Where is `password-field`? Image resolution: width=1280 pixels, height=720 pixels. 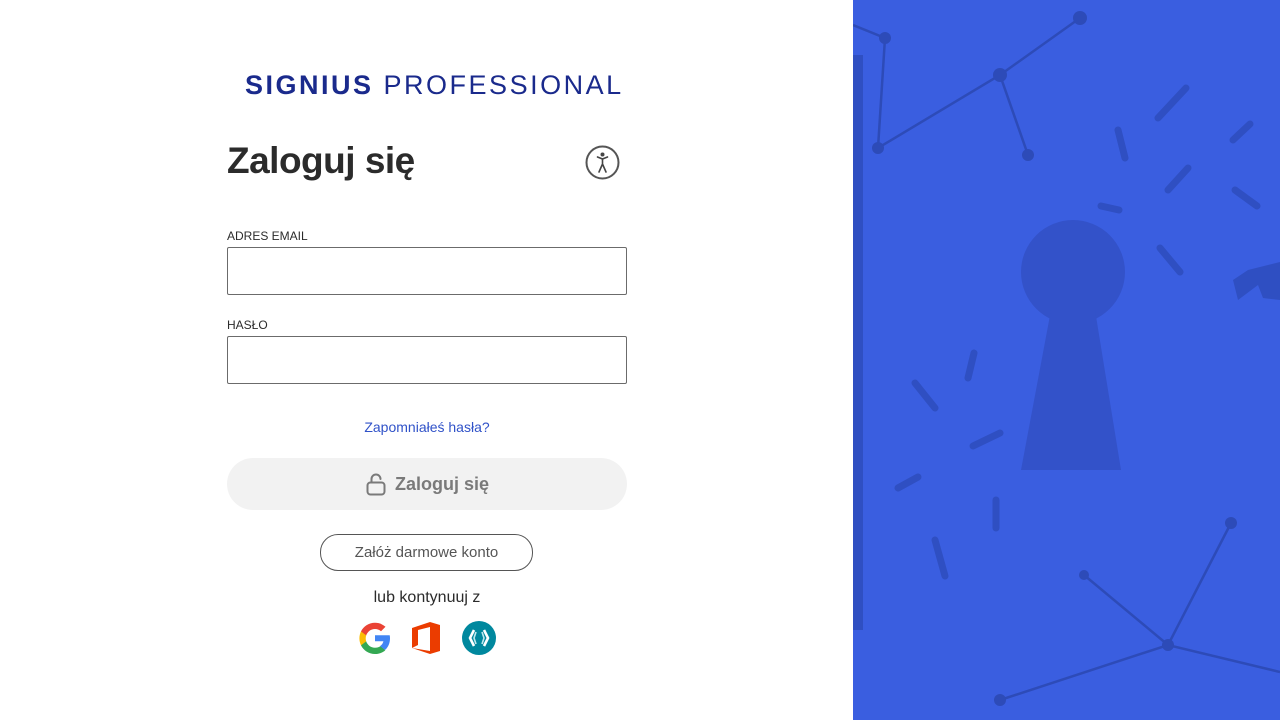 password-field is located at coordinates (427, 360).